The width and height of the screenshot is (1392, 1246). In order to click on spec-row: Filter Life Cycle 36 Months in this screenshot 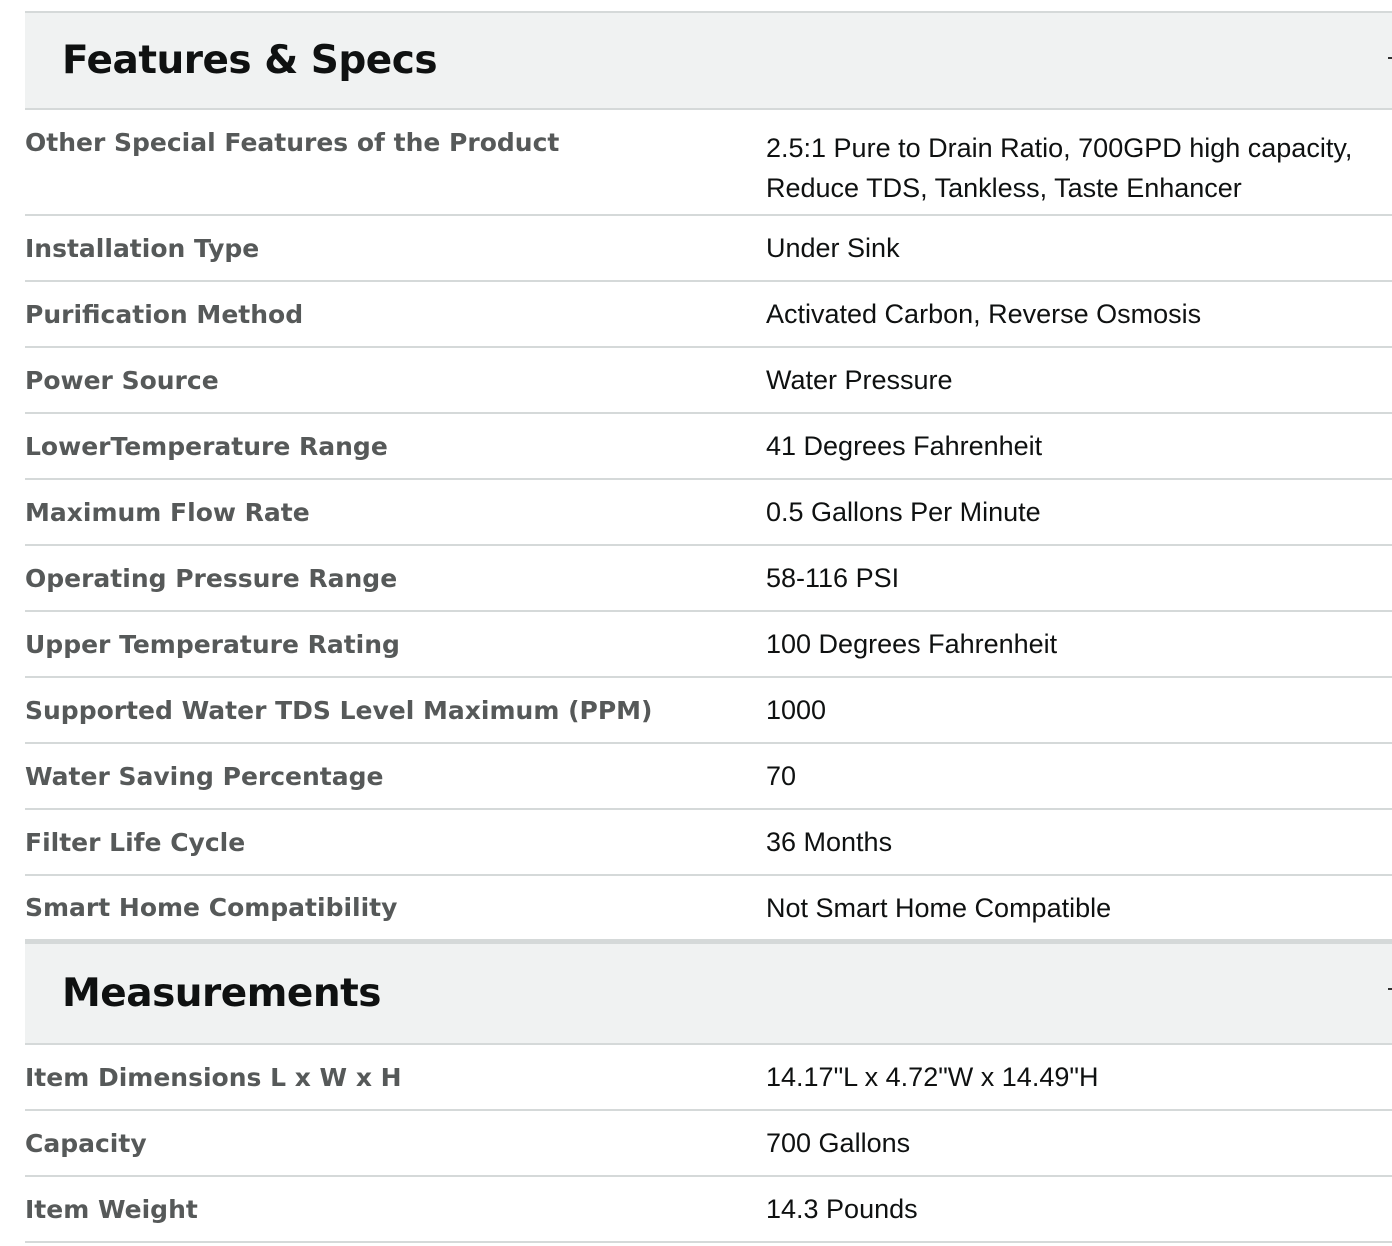, I will do `click(708, 843)`.